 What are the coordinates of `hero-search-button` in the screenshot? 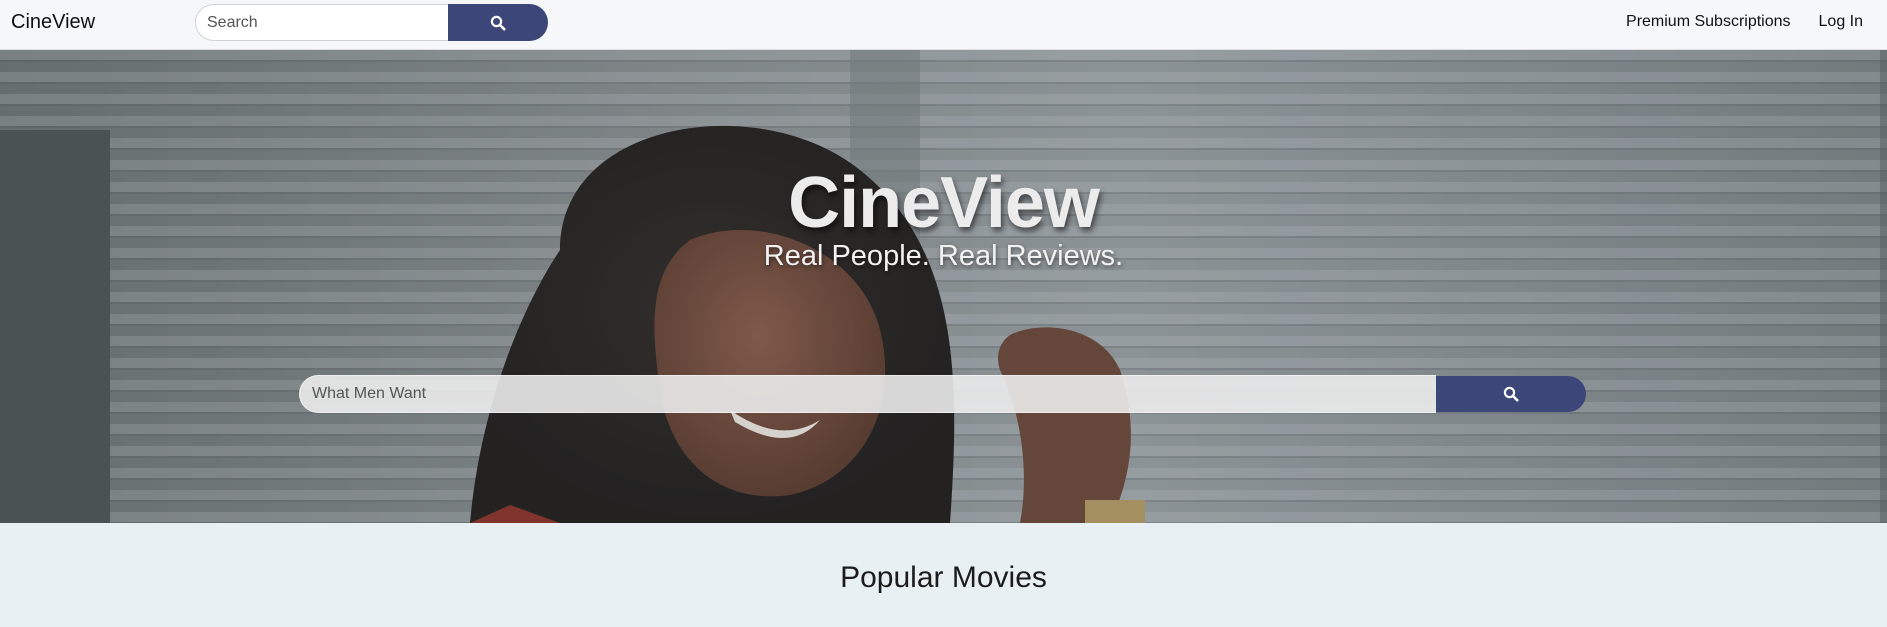 It's located at (1511, 394).